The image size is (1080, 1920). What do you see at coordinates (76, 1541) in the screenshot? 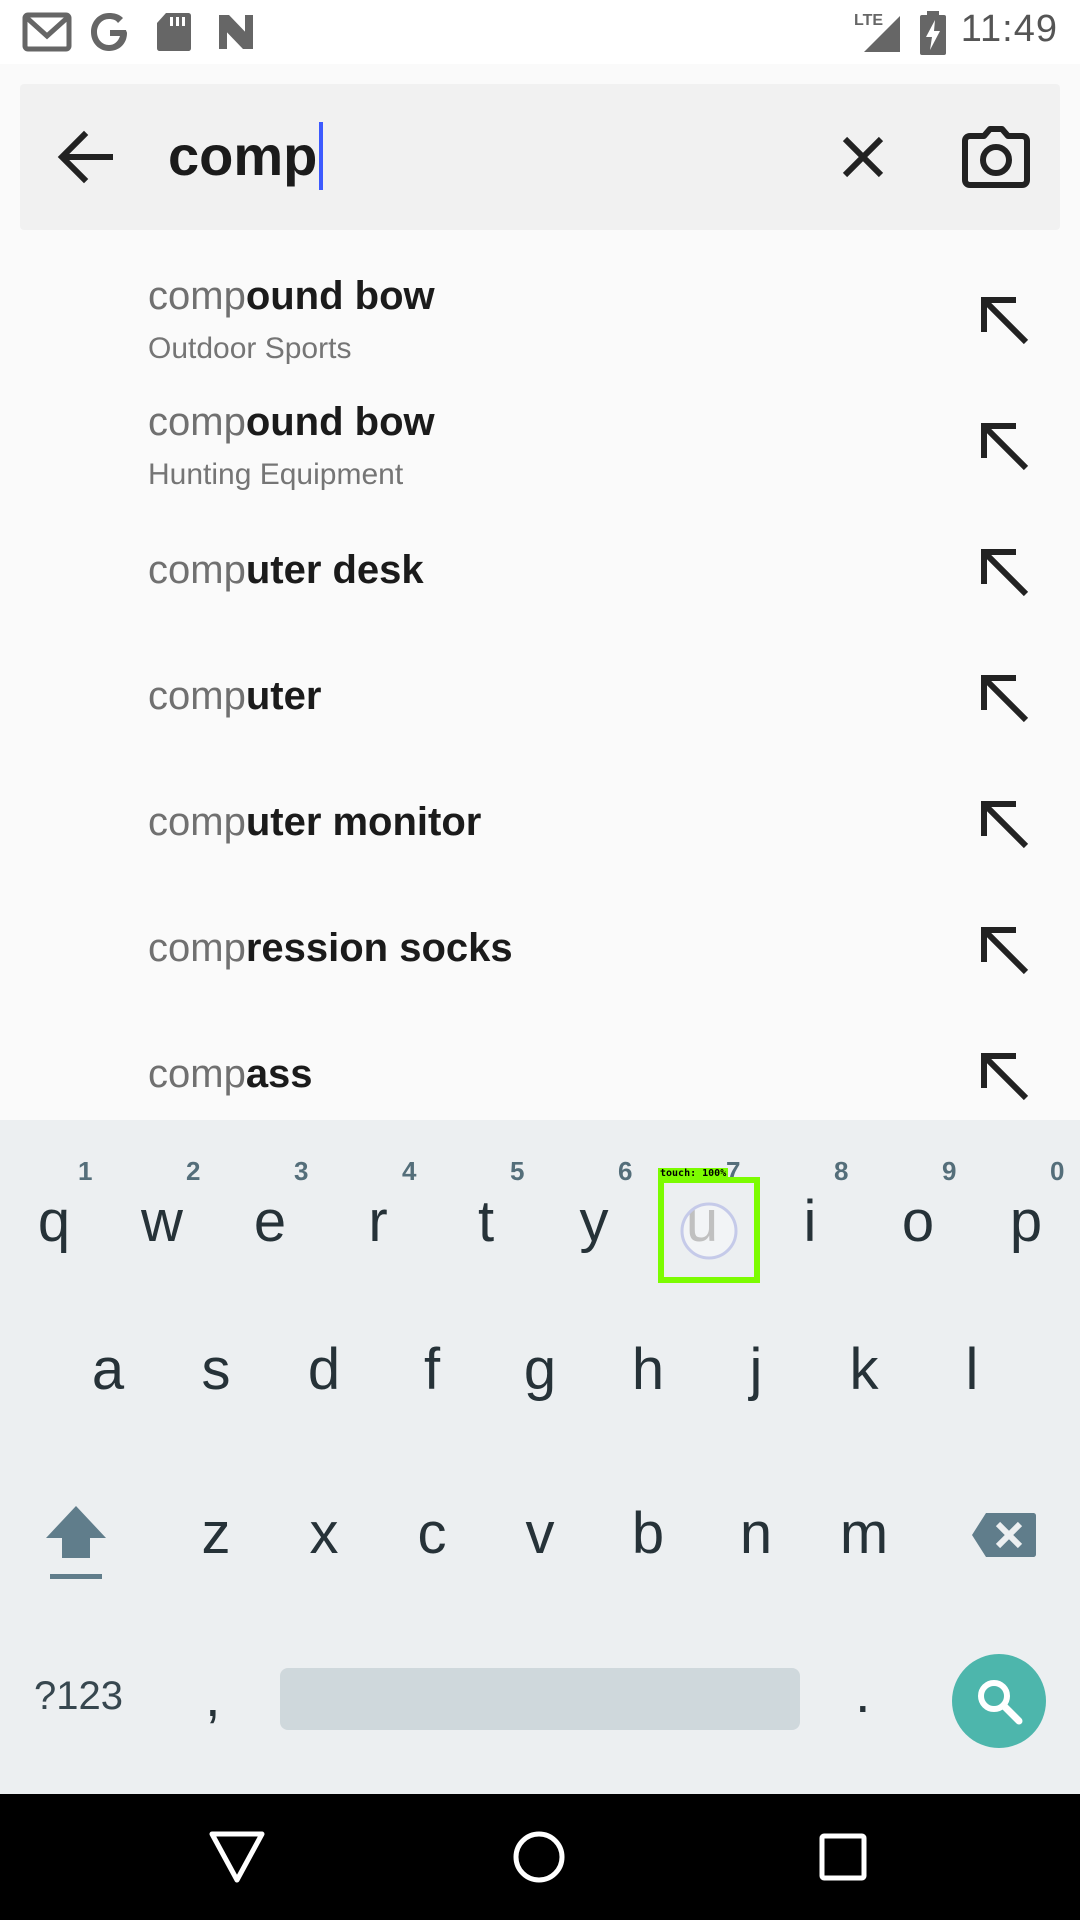
I see `shift-icon` at bounding box center [76, 1541].